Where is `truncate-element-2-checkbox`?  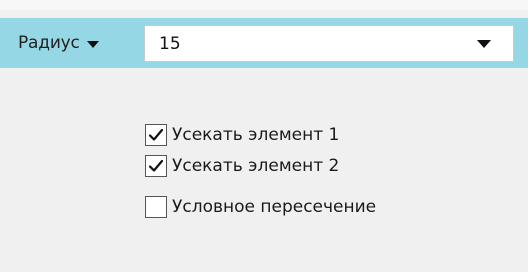 truncate-element-2-checkbox is located at coordinates (156, 166).